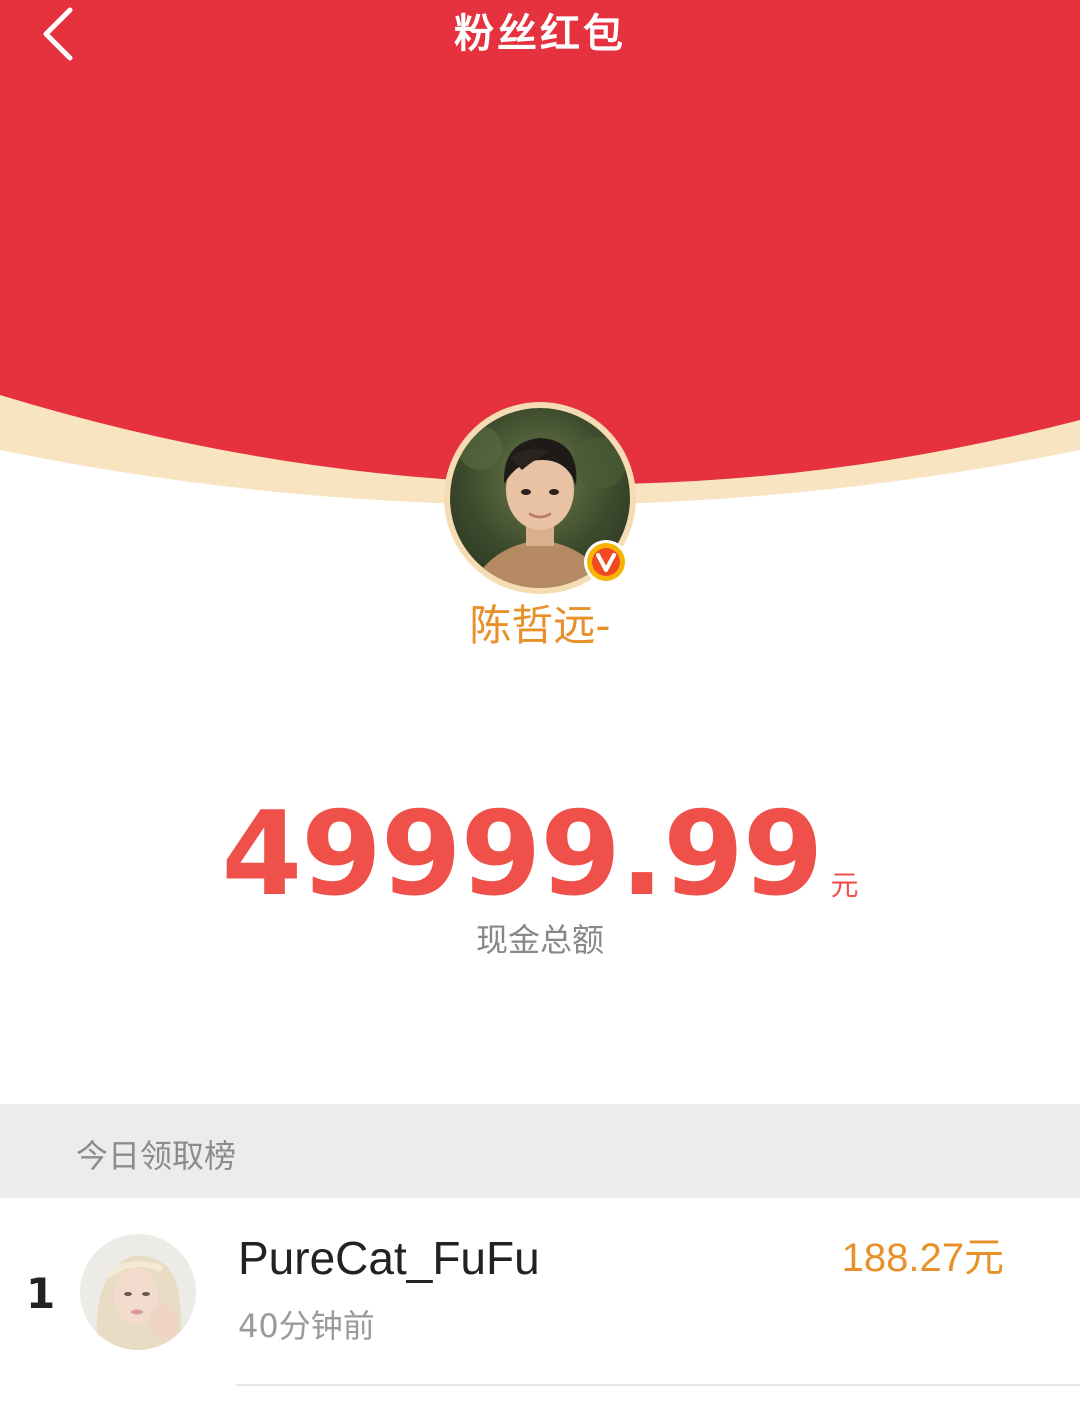  I want to click on verified-v-icon, so click(606, 562).